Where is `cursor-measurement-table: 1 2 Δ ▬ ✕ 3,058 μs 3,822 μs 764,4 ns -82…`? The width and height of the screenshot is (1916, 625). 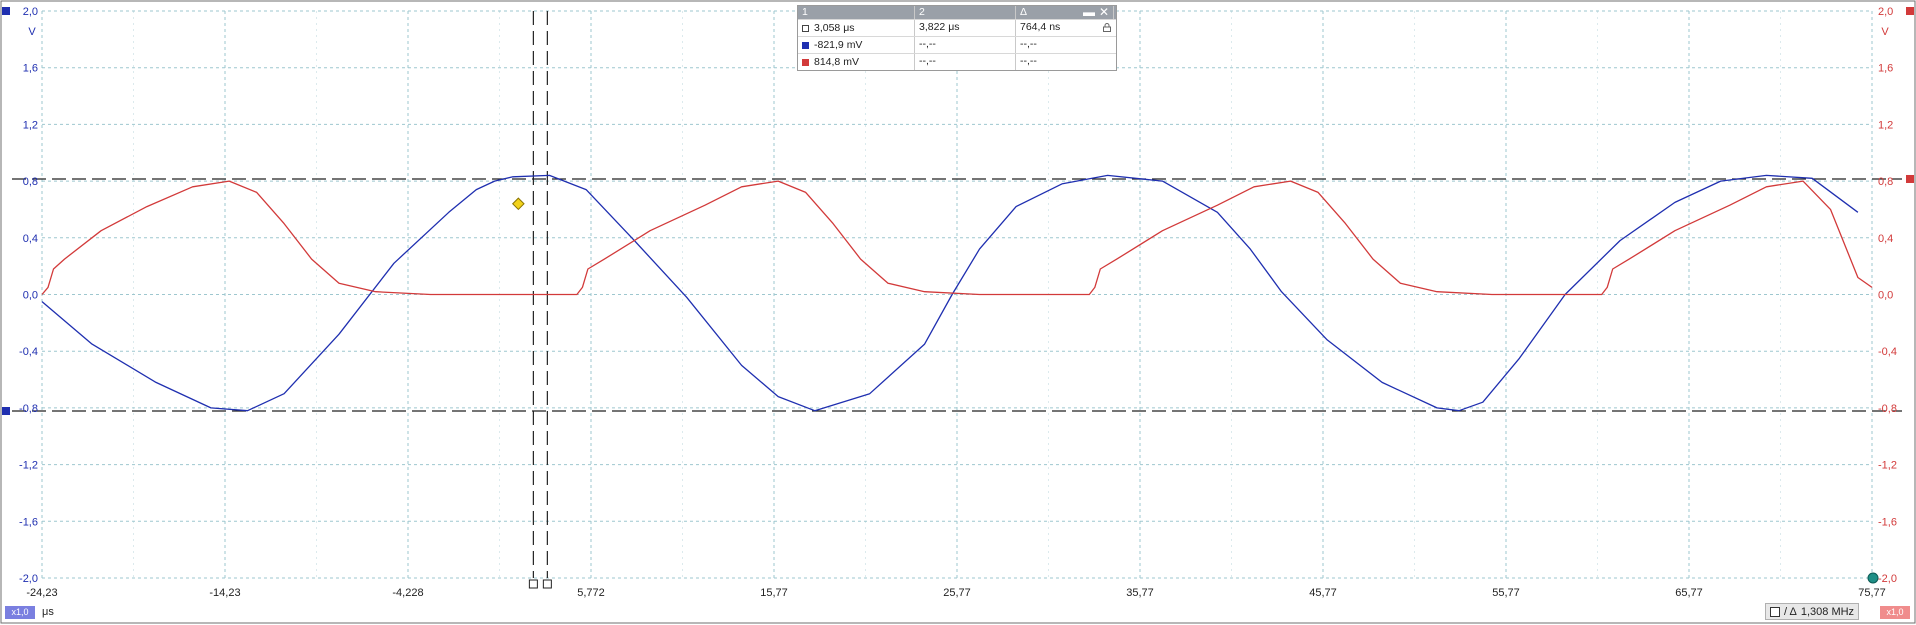 cursor-measurement-table: 1 2 Δ ▬ ✕ 3,058 μs 3,822 μs 764,4 ns -82… is located at coordinates (957, 38).